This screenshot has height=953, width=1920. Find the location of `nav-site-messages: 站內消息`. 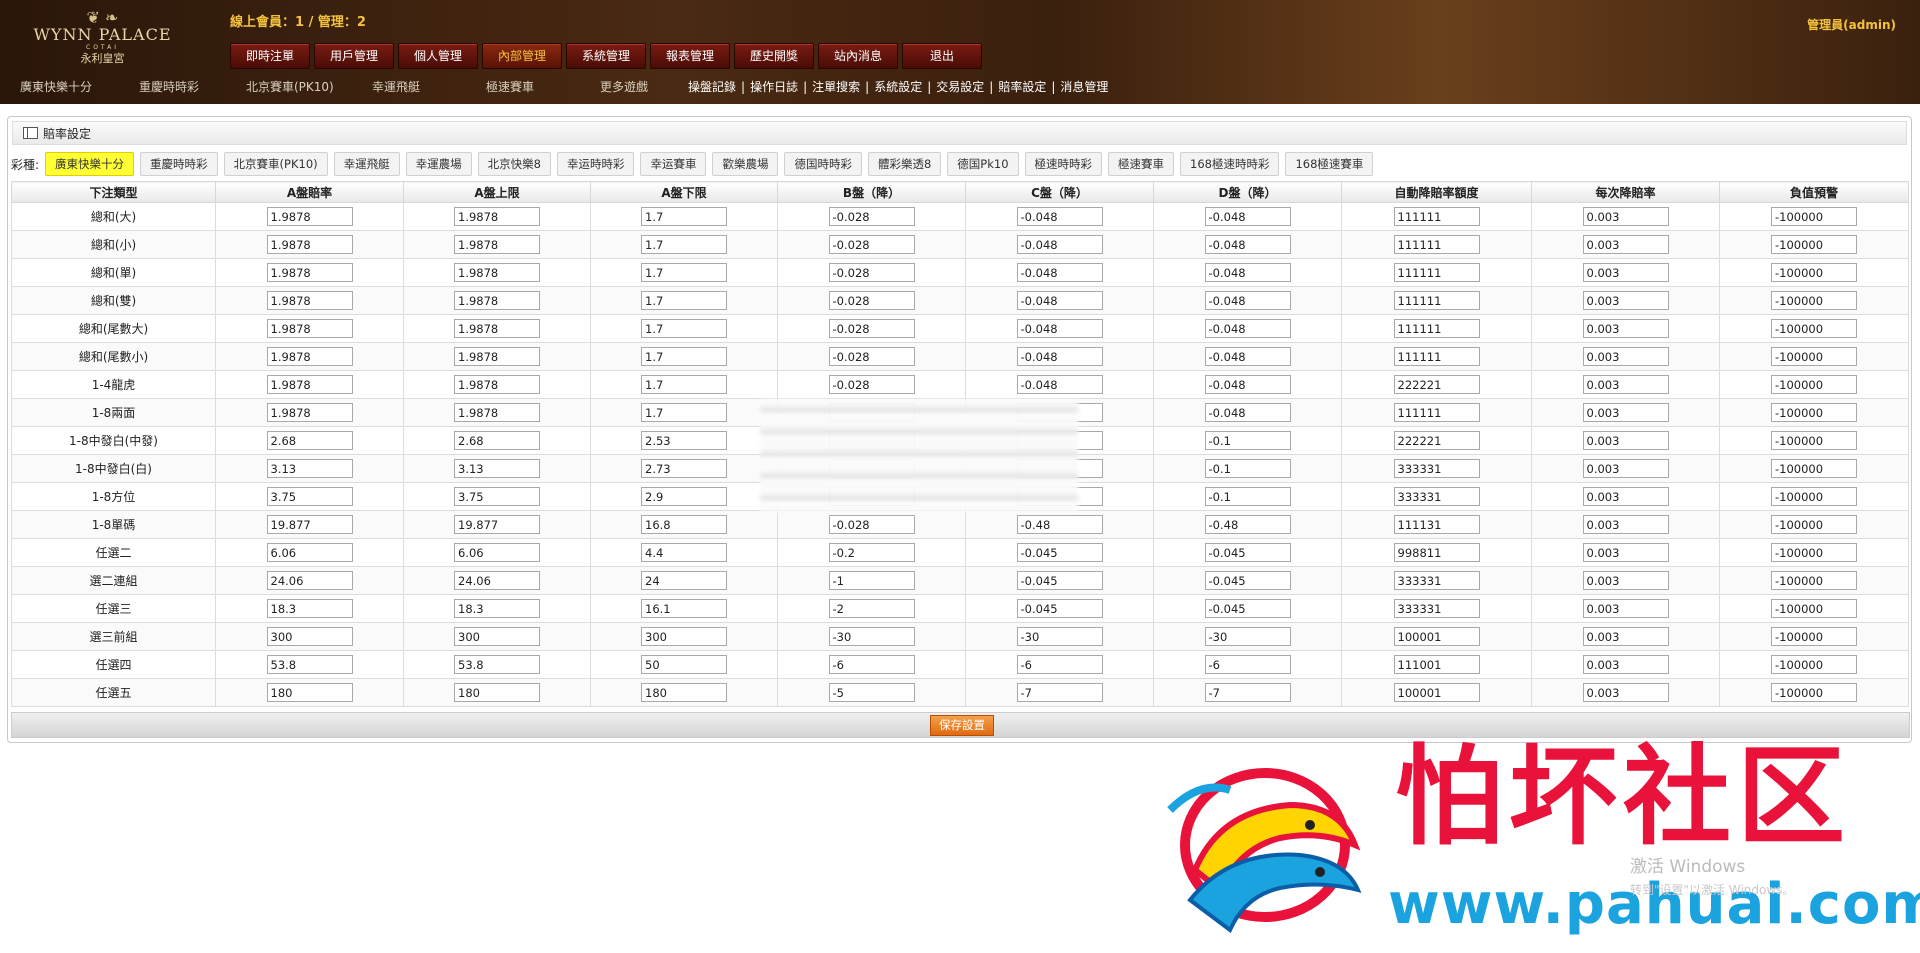

nav-site-messages: 站內消息 is located at coordinates (858, 56).